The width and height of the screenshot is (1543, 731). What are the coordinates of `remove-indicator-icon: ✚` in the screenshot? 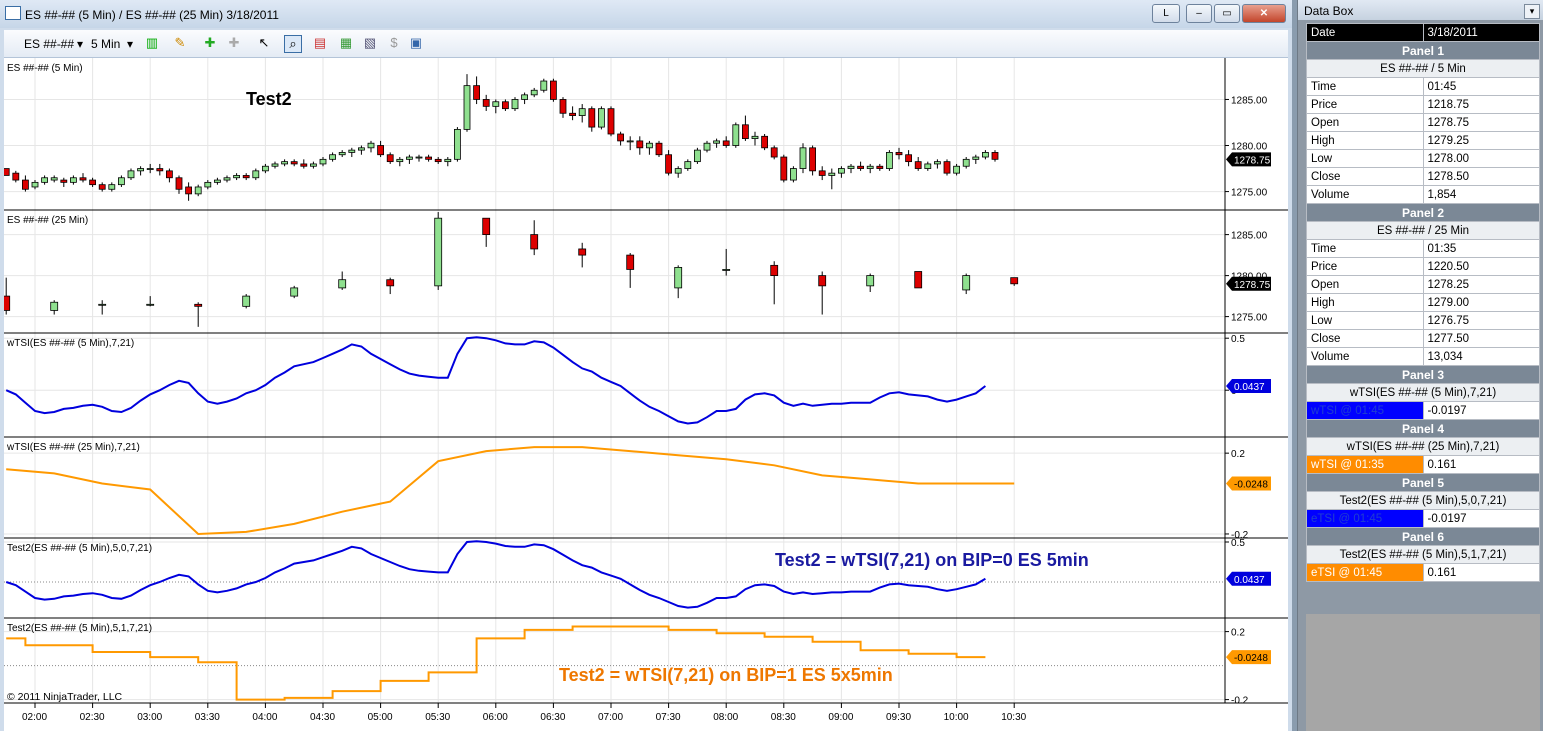 It's located at (234, 43).